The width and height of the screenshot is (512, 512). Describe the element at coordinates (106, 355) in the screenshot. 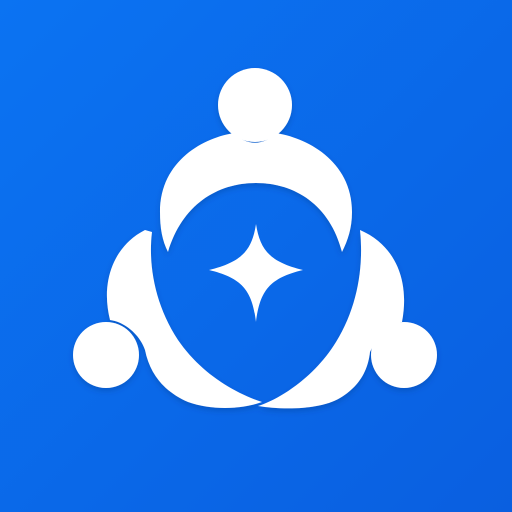

I see `left-person-head` at that location.